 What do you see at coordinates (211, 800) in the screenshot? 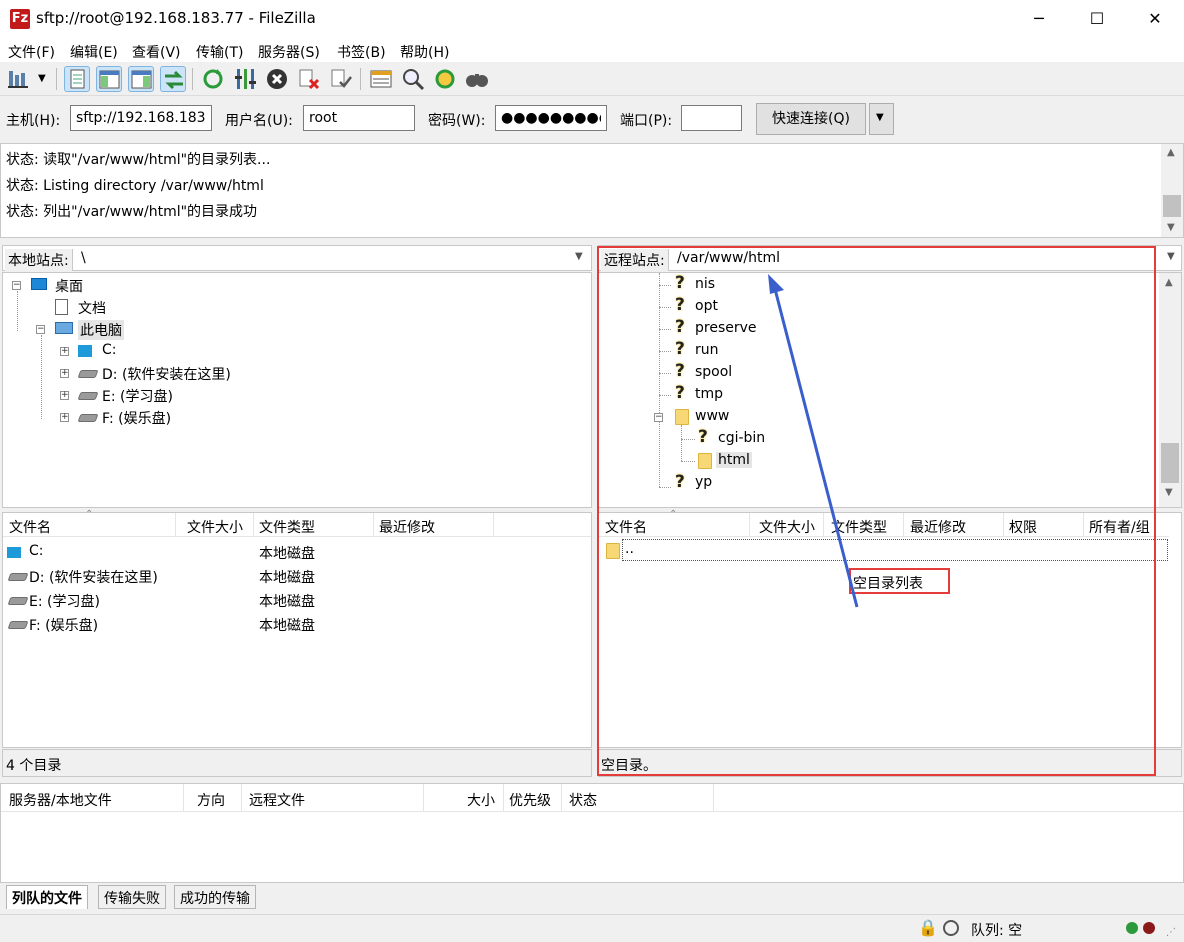
I see `col-direction: 方向` at bounding box center [211, 800].